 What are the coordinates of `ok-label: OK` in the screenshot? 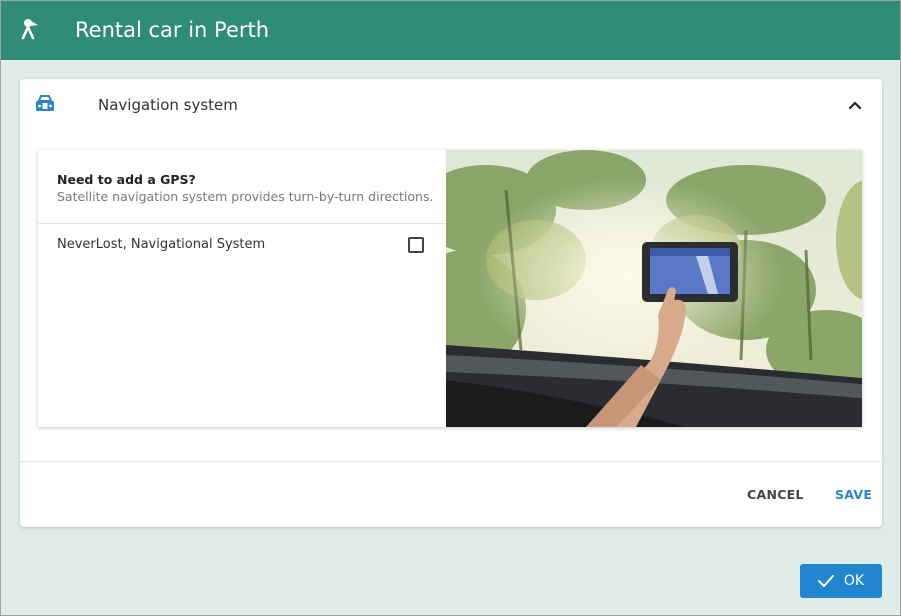 It's located at (854, 581).